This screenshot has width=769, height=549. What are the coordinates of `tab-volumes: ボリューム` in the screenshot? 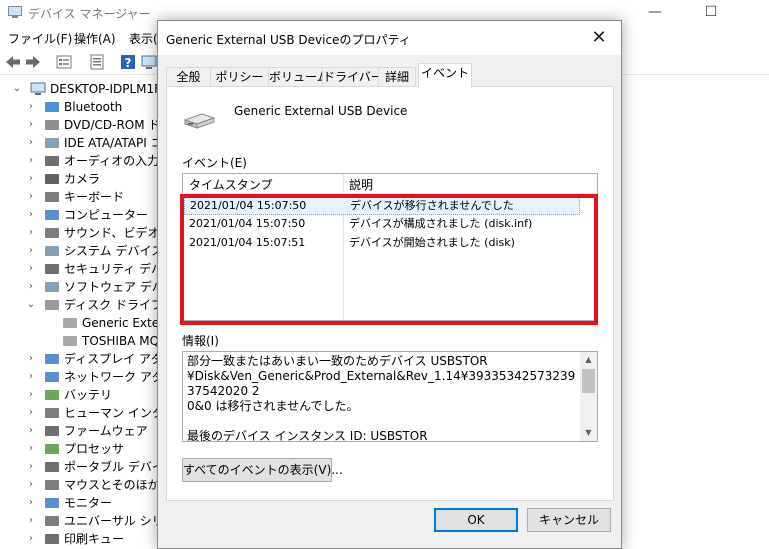 It's located at (298, 77).